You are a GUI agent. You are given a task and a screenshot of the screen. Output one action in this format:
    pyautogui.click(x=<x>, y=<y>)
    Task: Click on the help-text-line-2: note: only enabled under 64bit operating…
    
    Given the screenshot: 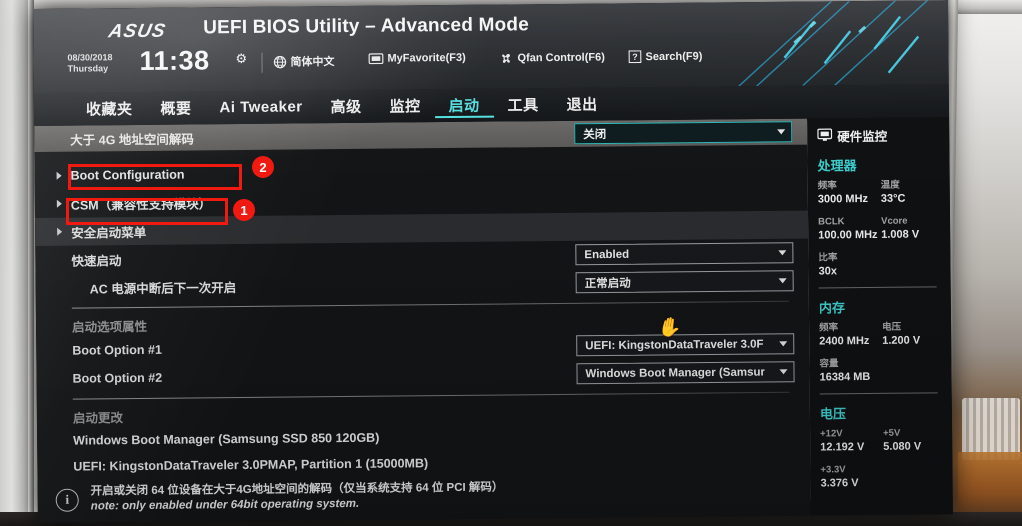 What is the action you would take?
    pyautogui.click(x=225, y=505)
    